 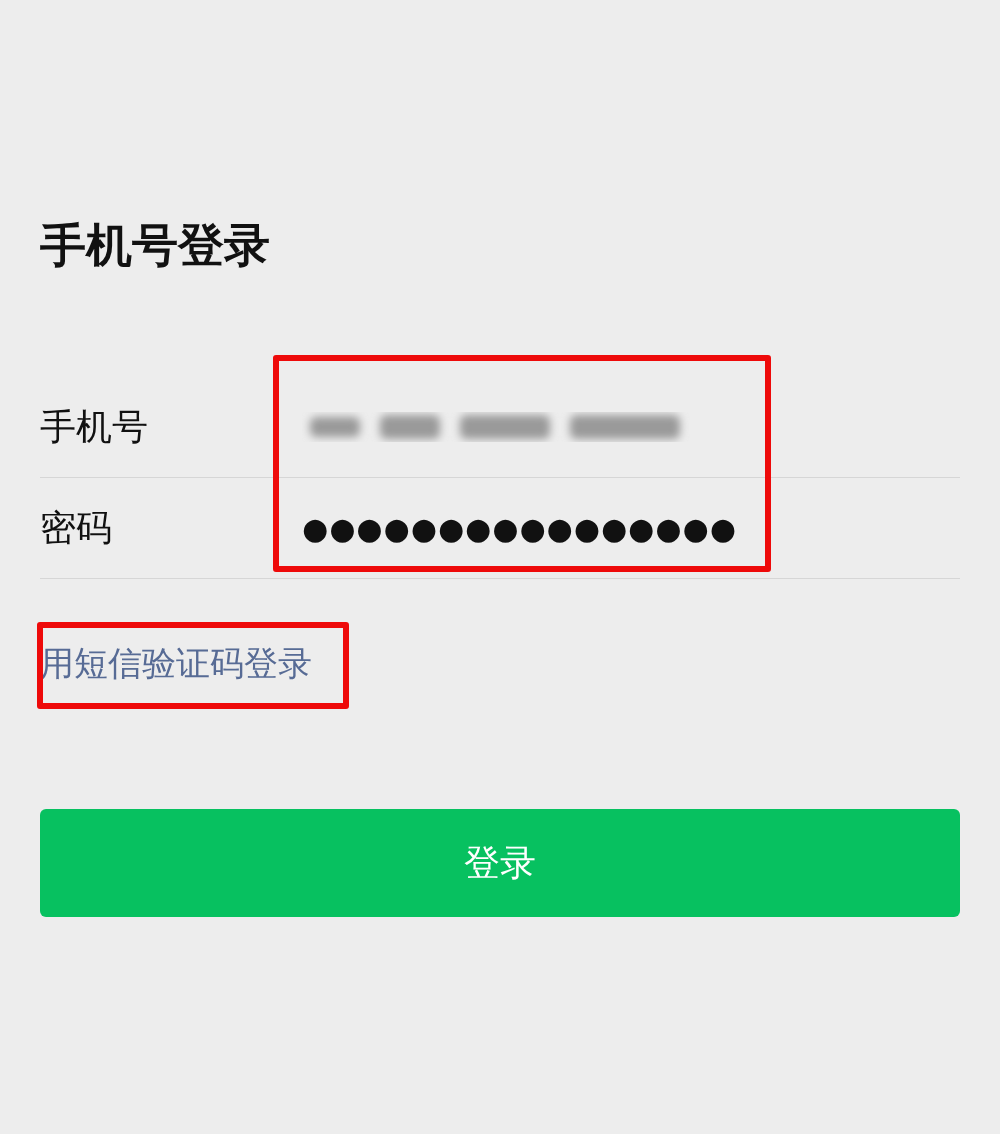 I want to click on login-button: 登录, so click(x=500, y=863).